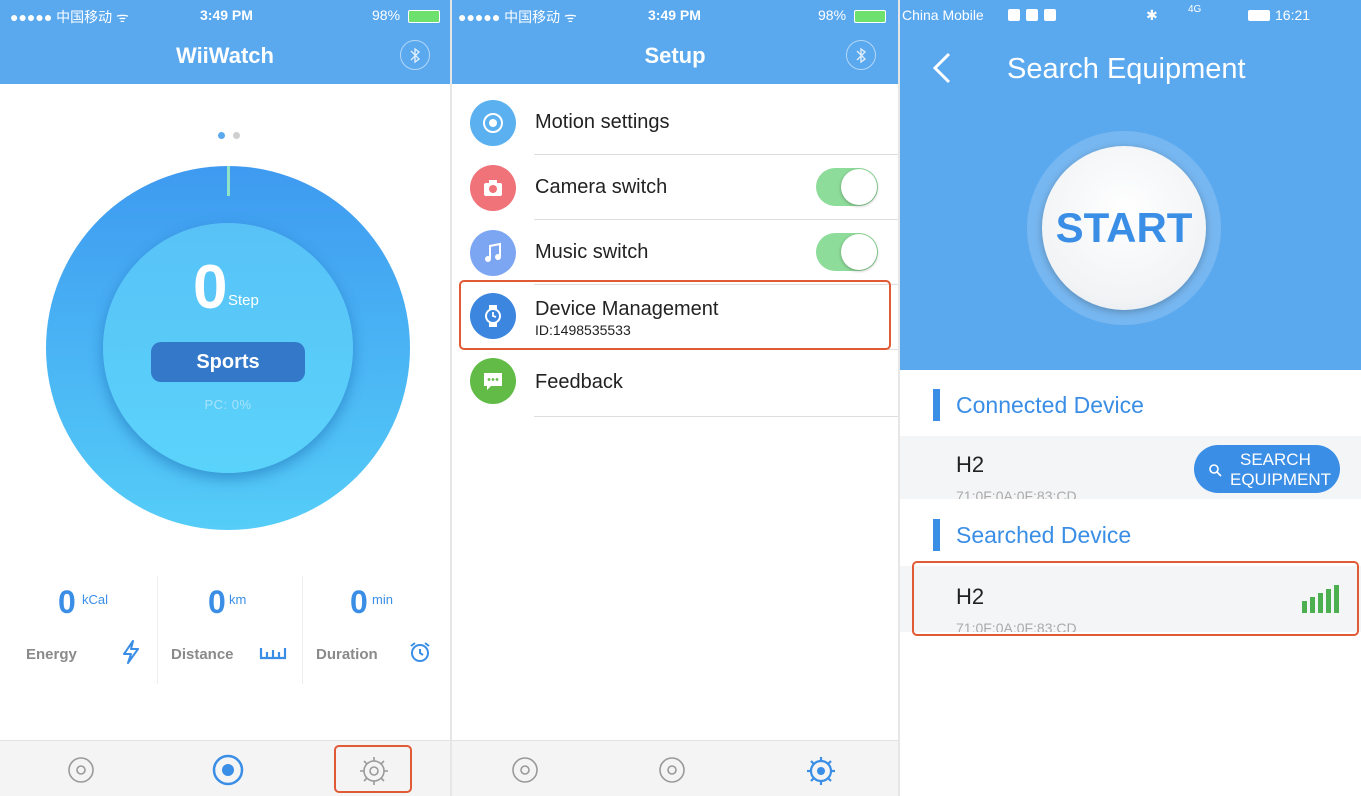 The image size is (1361, 796). What do you see at coordinates (970, 464) in the screenshot?
I see `device-name: H2` at bounding box center [970, 464].